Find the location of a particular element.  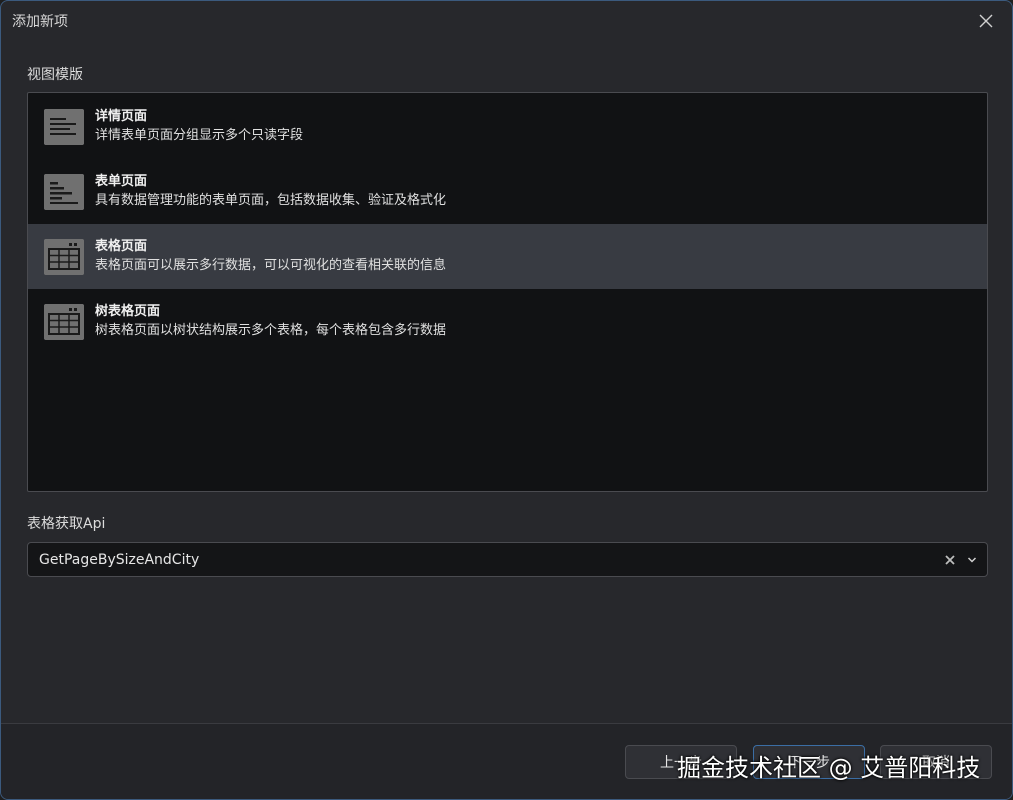

watermark: 掘金技术社区 @ 艾普阳科技 is located at coordinates (829, 768).